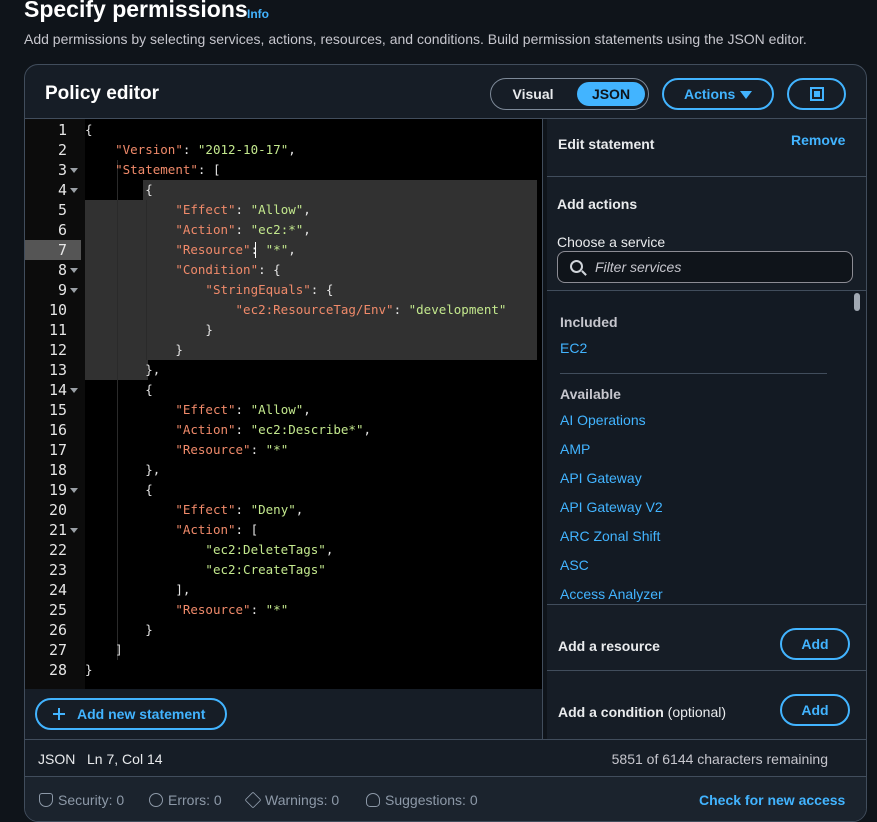 The height and width of the screenshot is (822, 877). Describe the element at coordinates (149, 489) in the screenshot. I see `code-line-19: {` at that location.